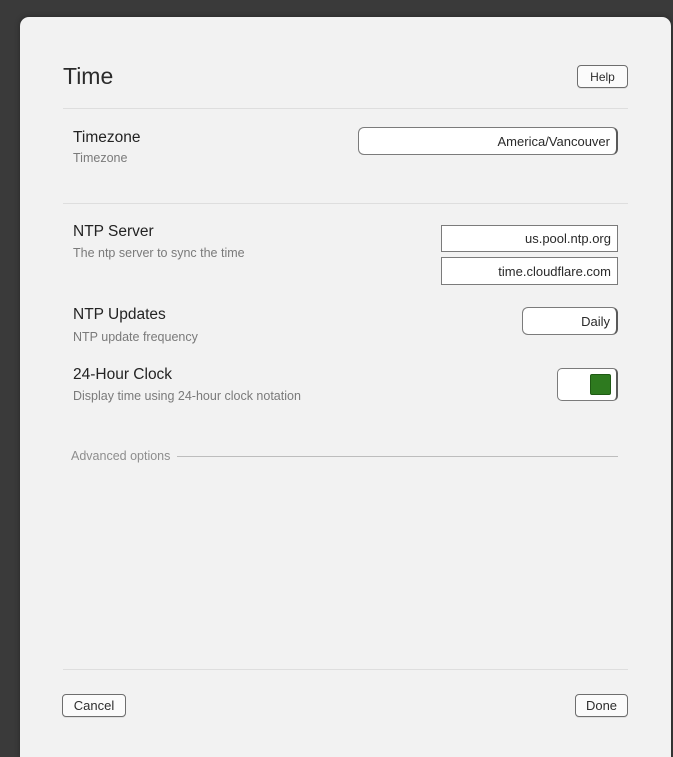 This screenshot has width=673, height=757. I want to click on ntp-server-input-2: time.cloudflare.com, so click(529, 271).